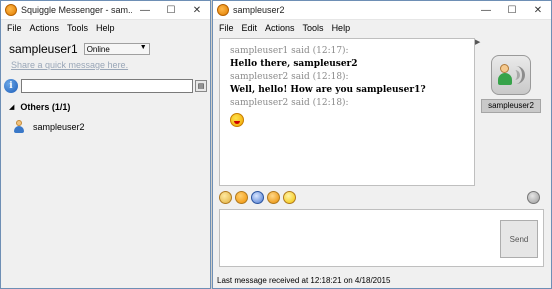  Describe the element at coordinates (11, 107) in the screenshot. I see `collapse-triangle-icon: ◢` at that location.